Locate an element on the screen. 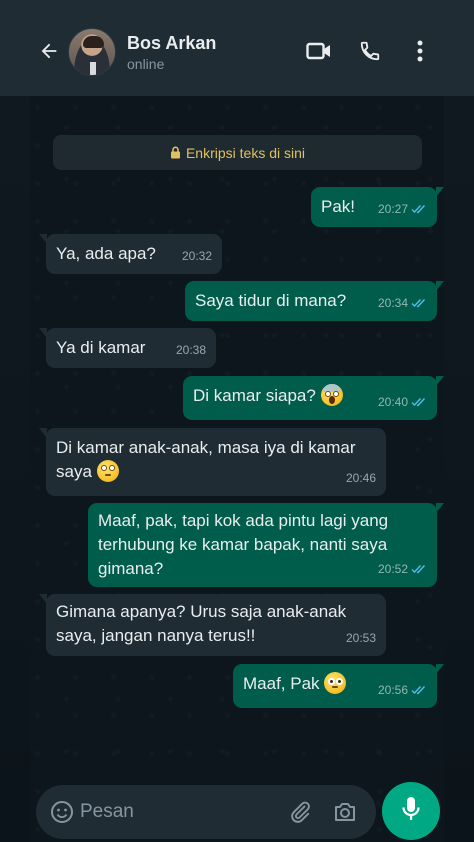 This screenshot has width=474, height=842. message-time: 20:53 is located at coordinates (360, 638).